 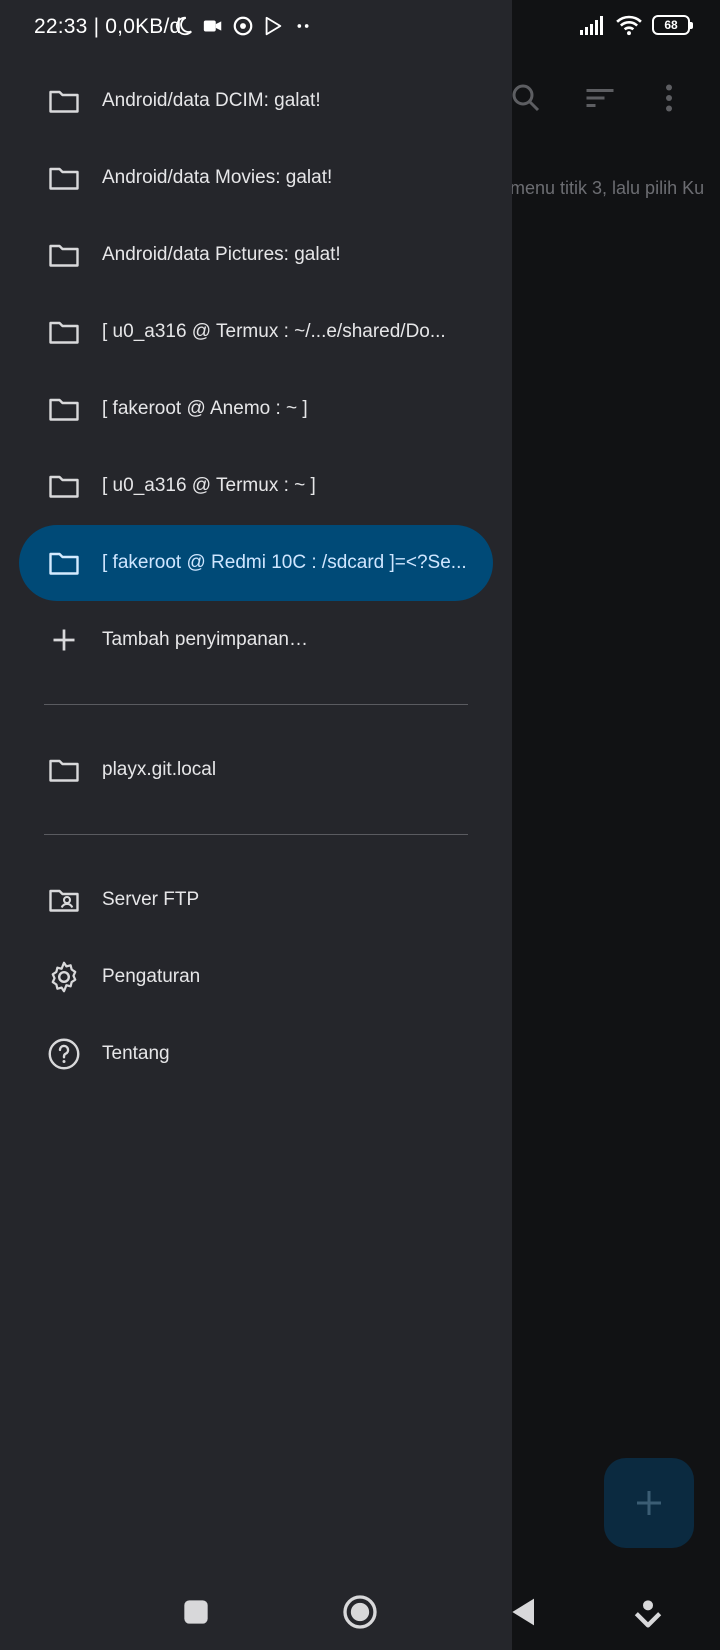 I want to click on storage-item: Android/data DCIM: galat!, so click(x=256, y=100).